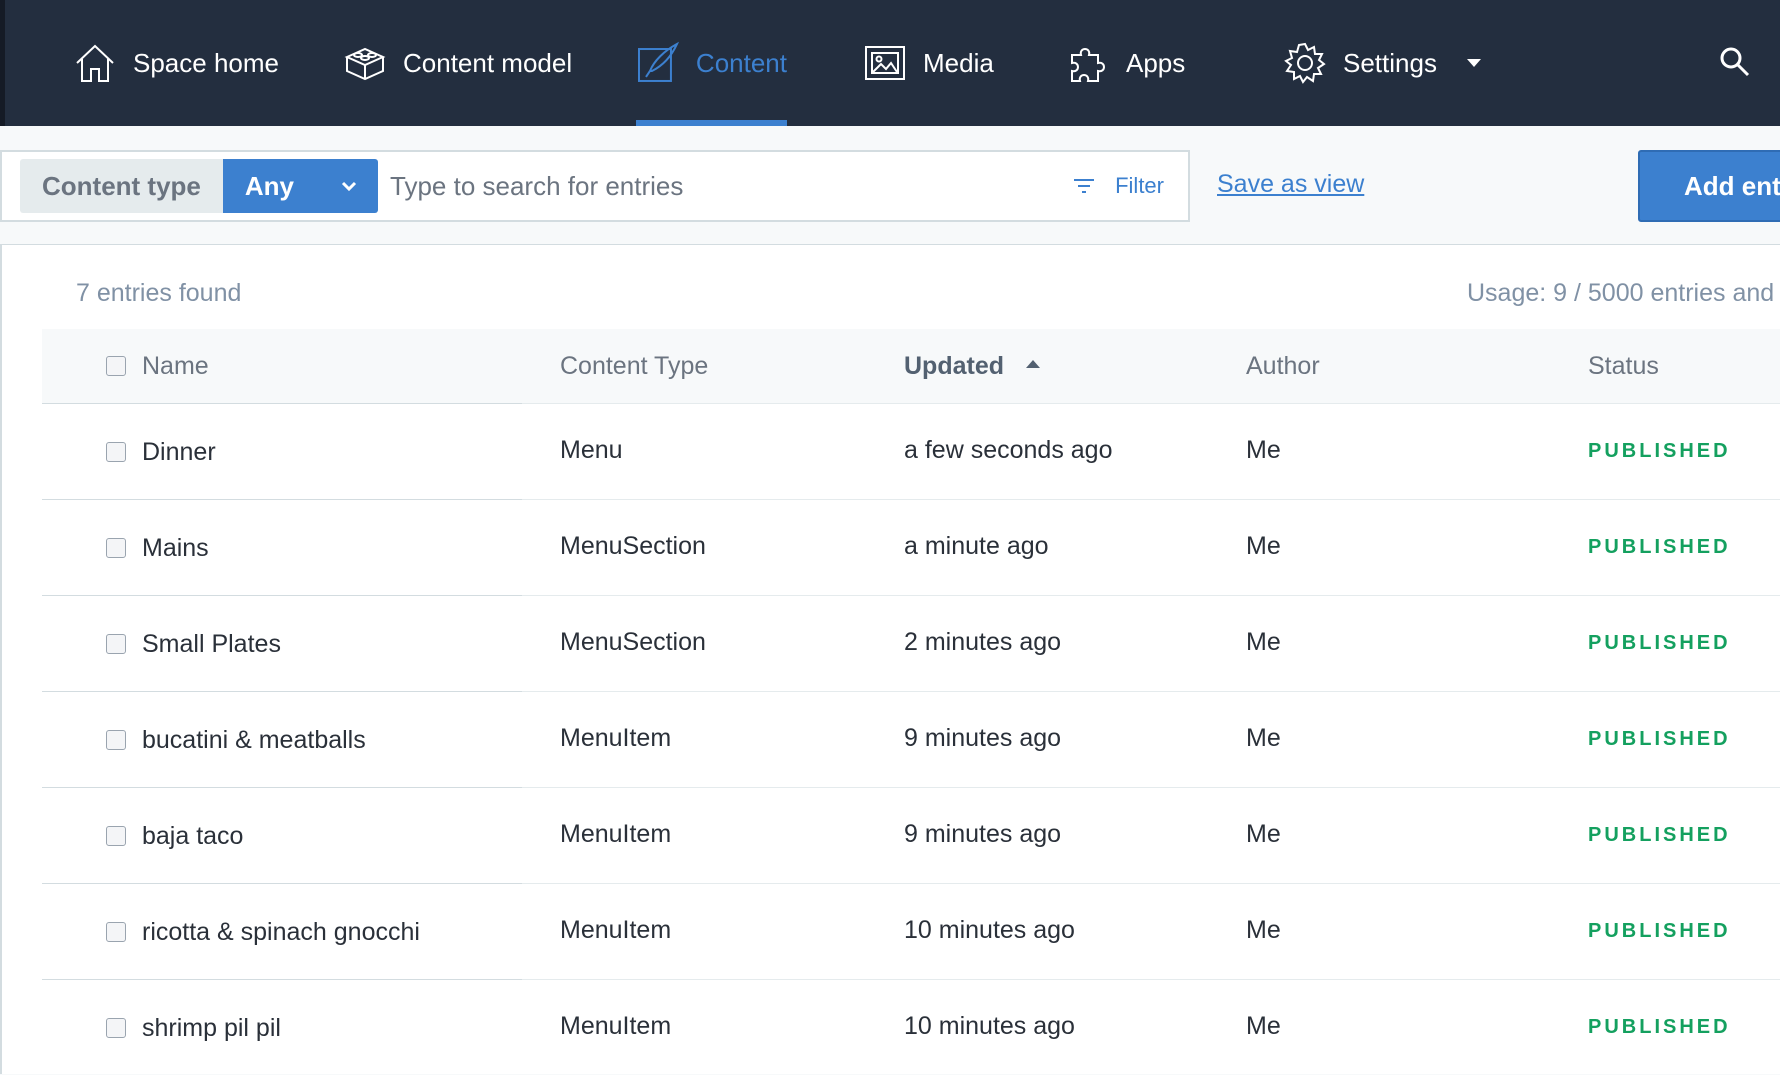  Describe the element at coordinates (365, 64) in the screenshot. I see `content-model-icon` at that location.